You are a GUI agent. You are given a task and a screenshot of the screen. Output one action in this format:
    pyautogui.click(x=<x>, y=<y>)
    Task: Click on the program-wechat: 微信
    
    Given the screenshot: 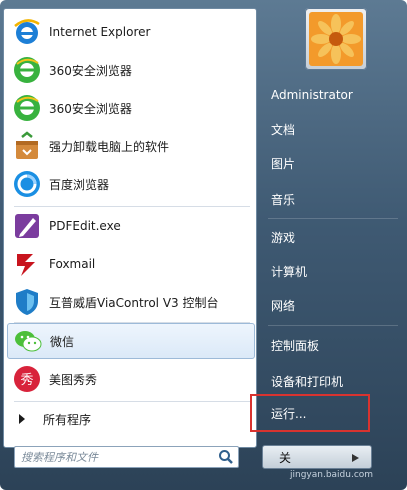 What is the action you would take?
    pyautogui.click(x=131, y=341)
    